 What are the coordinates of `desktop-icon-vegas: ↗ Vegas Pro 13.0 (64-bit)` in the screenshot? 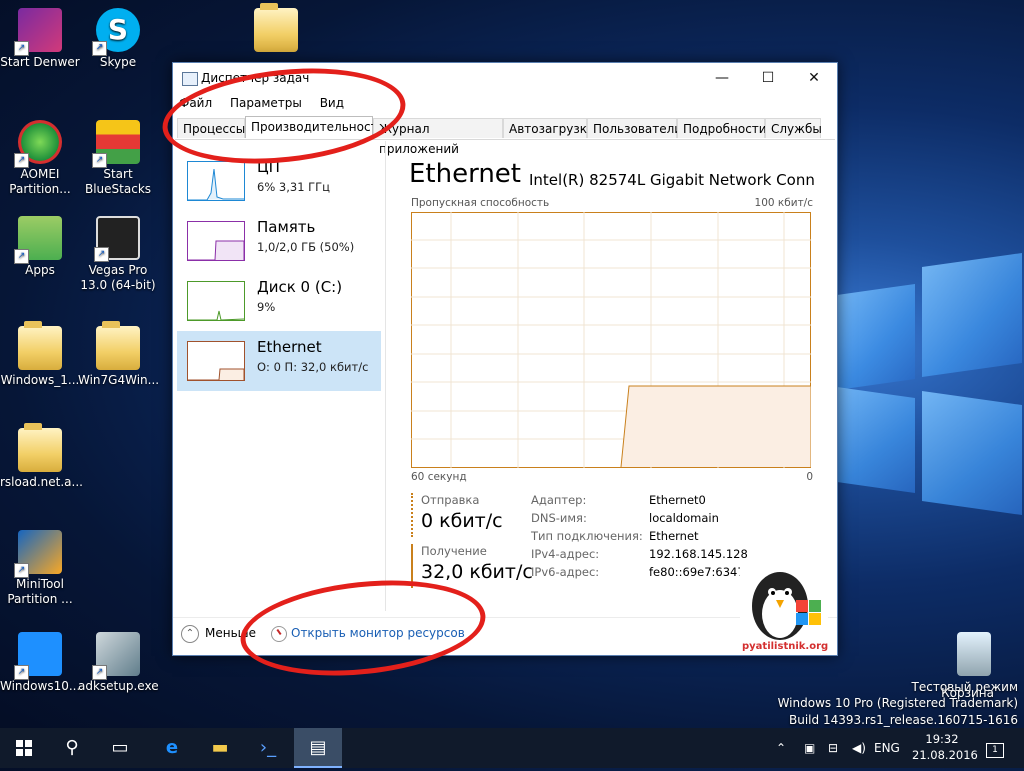 It's located at (118, 254).